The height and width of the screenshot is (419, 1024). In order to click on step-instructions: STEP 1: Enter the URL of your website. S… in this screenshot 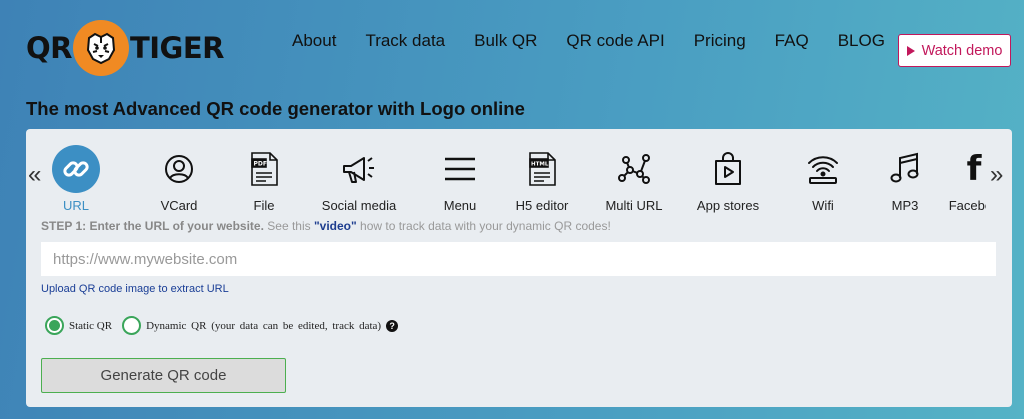, I will do `click(326, 226)`.